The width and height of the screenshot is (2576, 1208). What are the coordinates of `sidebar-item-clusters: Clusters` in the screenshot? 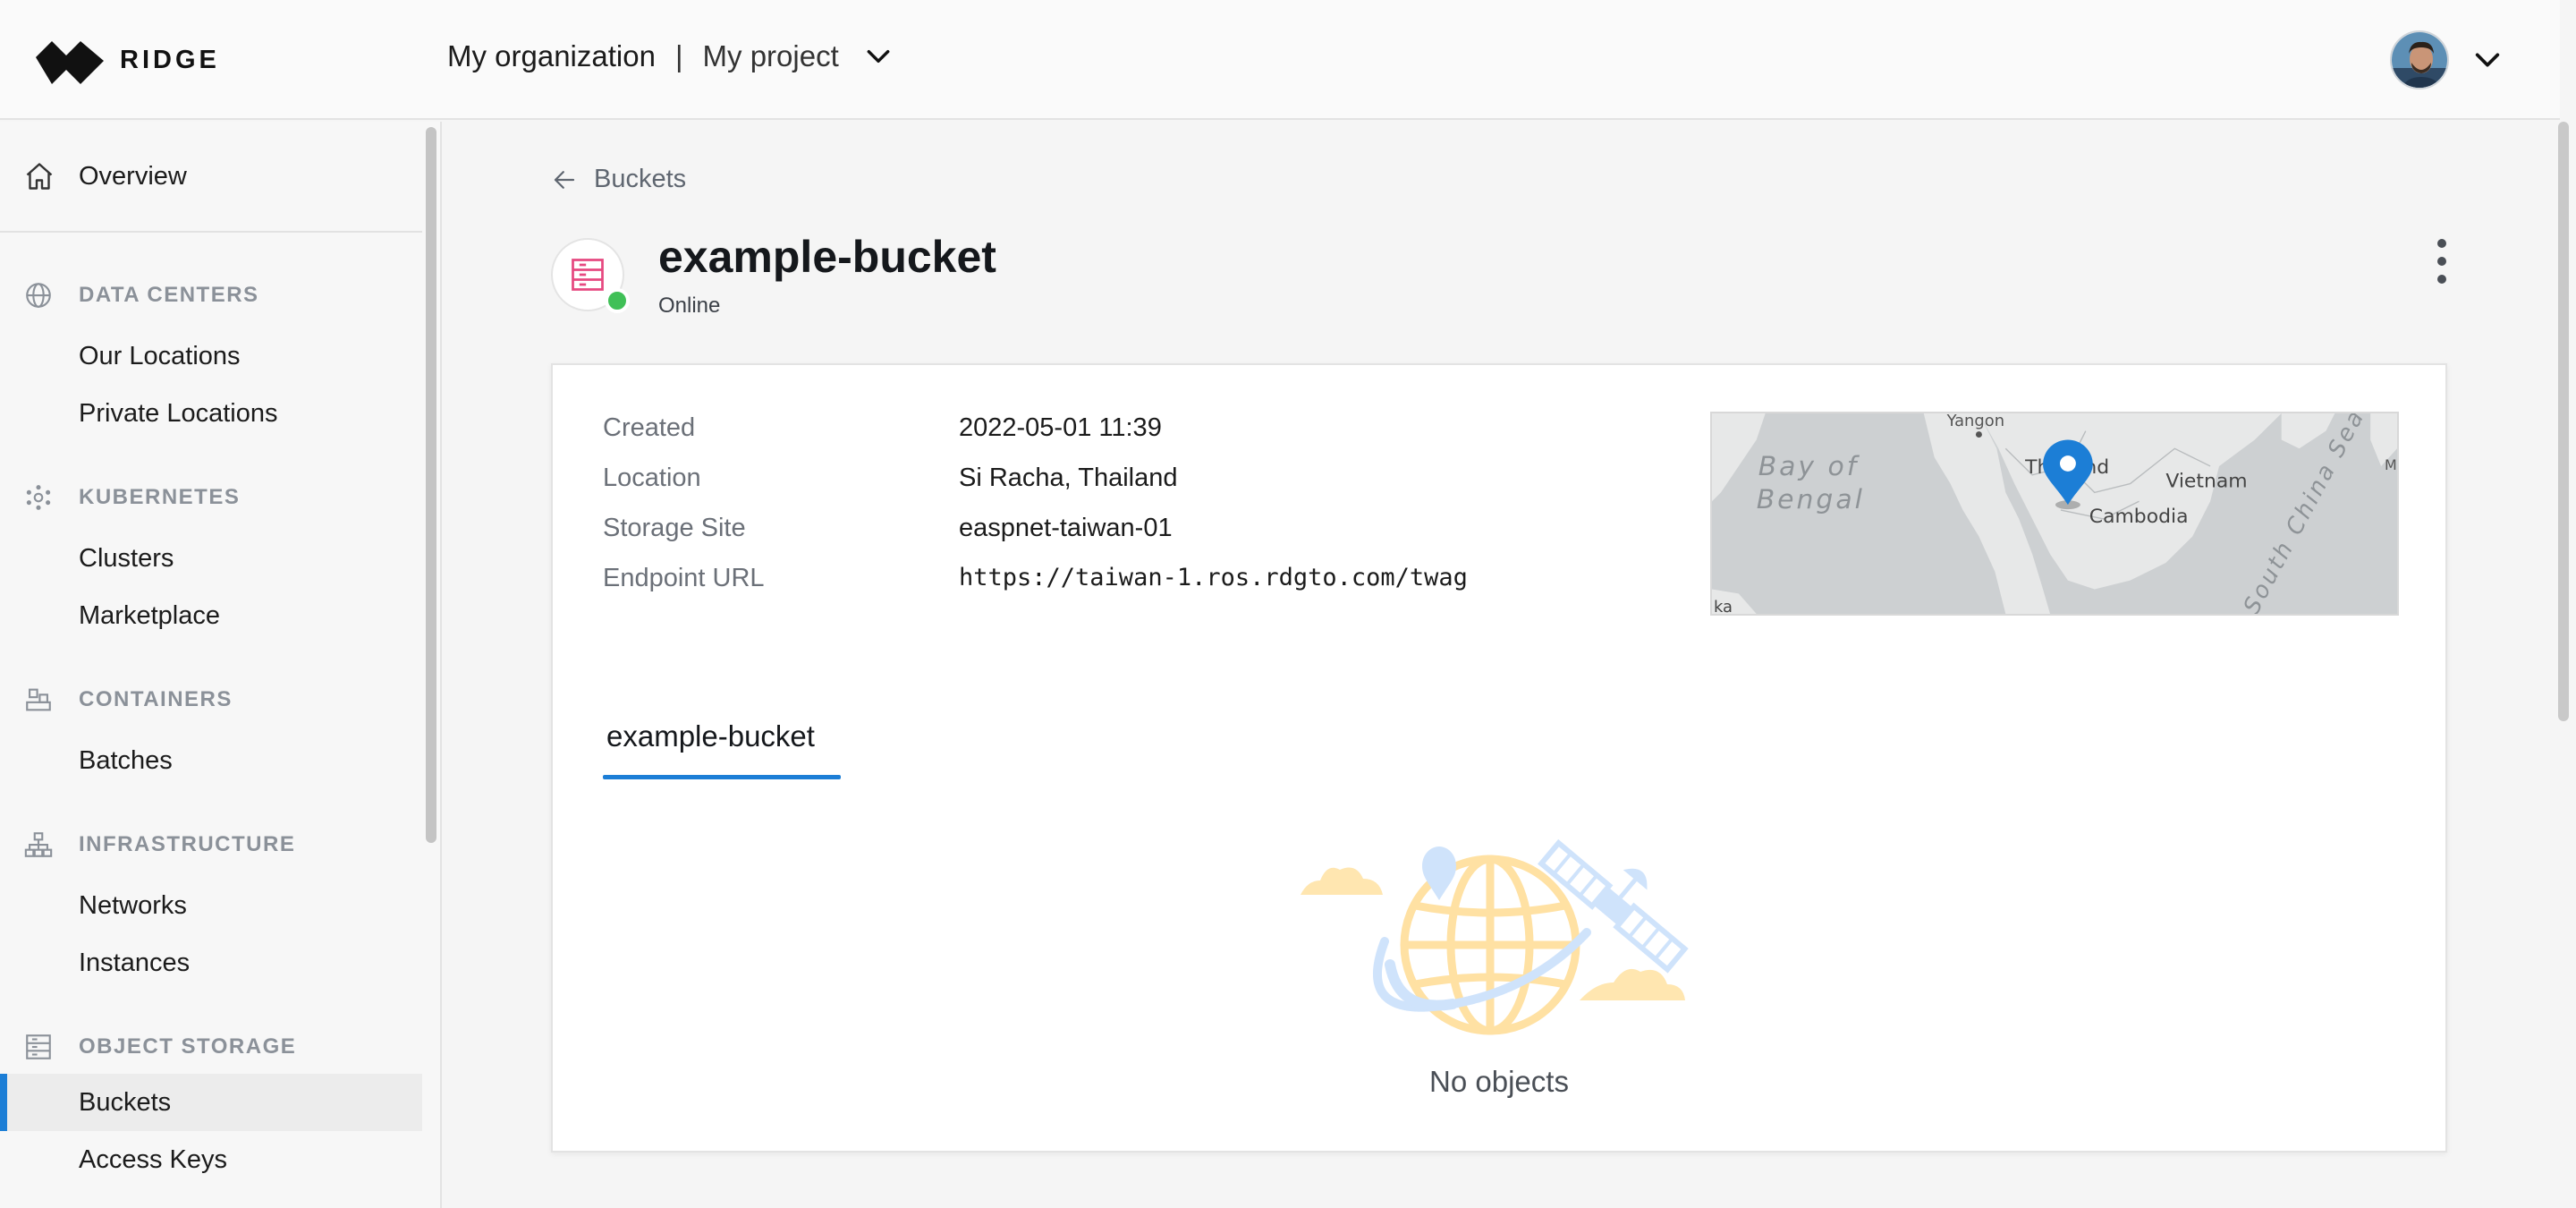 It's located at (211, 558).